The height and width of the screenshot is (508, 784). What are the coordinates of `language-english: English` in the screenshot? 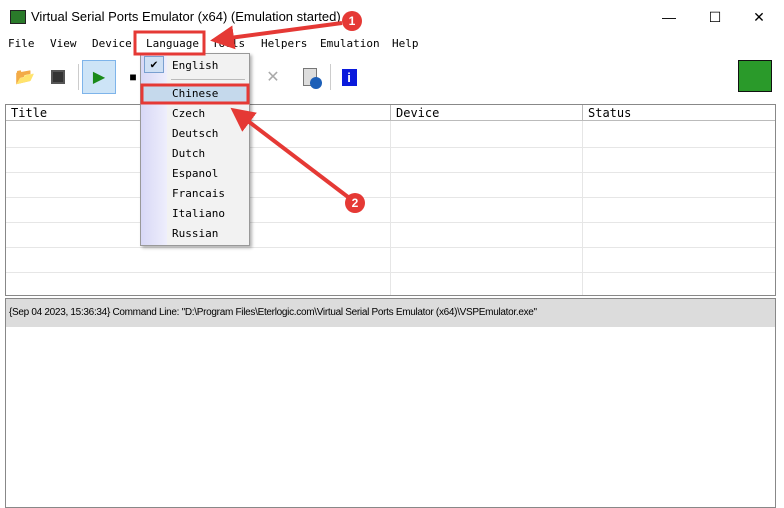 It's located at (196, 66).